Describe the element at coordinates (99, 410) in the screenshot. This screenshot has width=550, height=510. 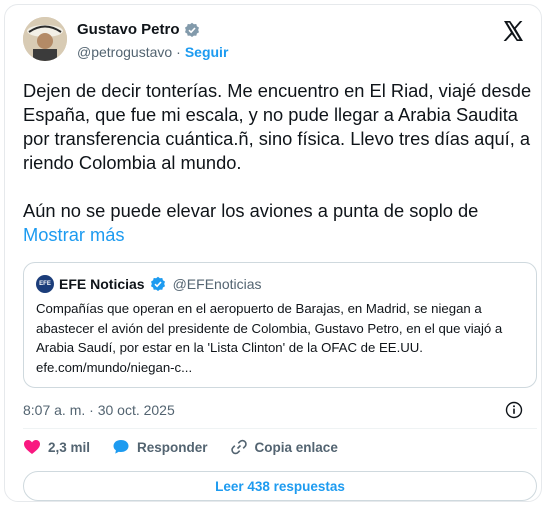
I see `timestamp: 8:07 a. m. · 30 oct. 2025` at that location.